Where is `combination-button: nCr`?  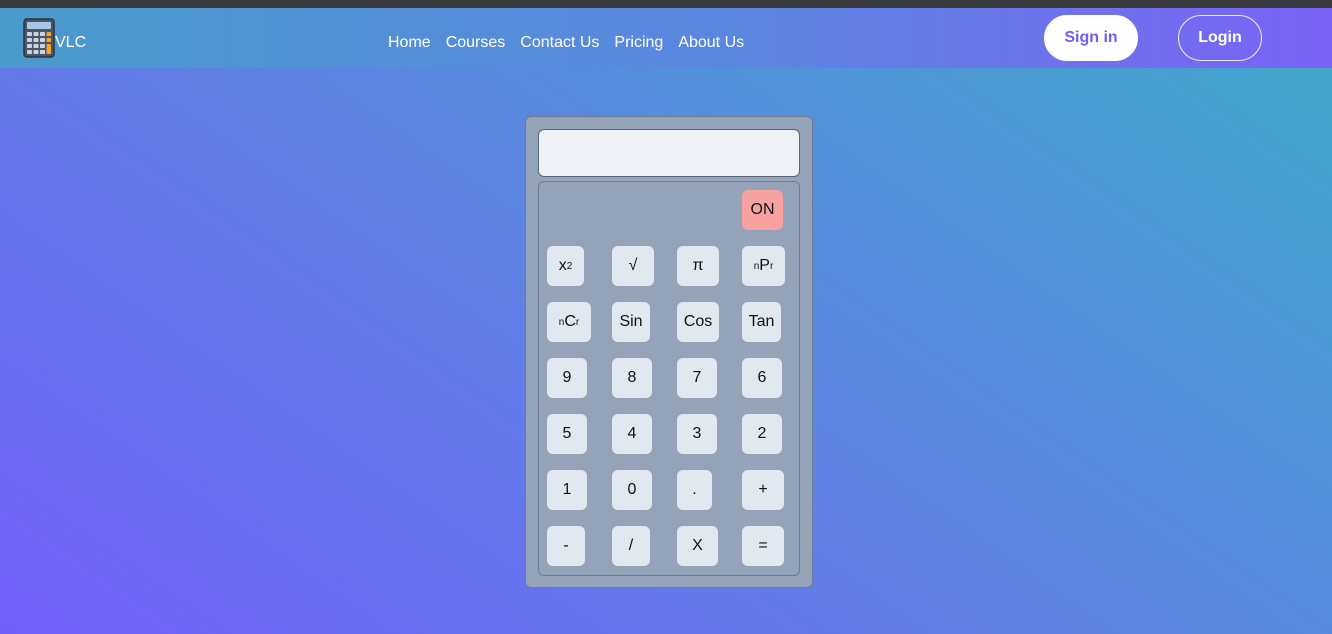
combination-button: nCr is located at coordinates (569, 322).